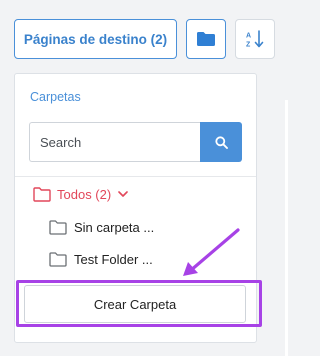  I want to click on landing-pages-button-label: Páginas de destino (2), so click(95, 39).